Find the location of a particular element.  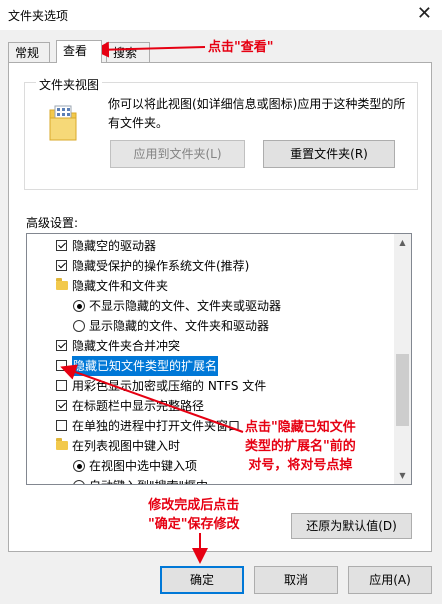

apply-to-folders-button: 应用到文件夹(L) is located at coordinates (177, 154).